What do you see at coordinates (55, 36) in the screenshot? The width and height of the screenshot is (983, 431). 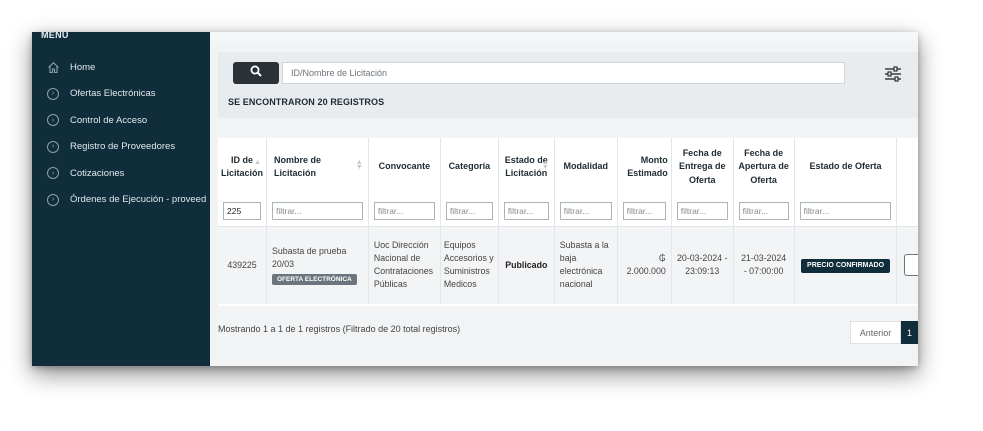 I see `menu-title: MENU` at bounding box center [55, 36].